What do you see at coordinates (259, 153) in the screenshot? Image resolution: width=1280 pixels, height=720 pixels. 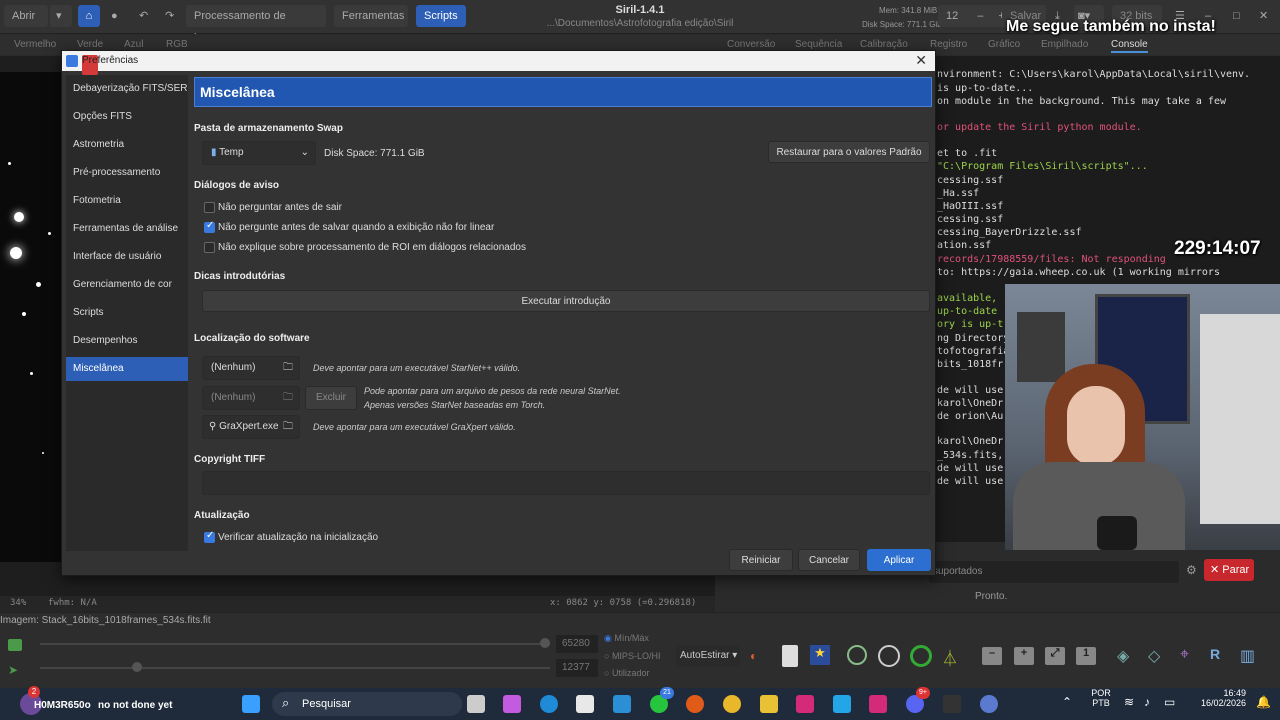 I see `swap-folder-select: ▮ Temp ⌄` at bounding box center [259, 153].